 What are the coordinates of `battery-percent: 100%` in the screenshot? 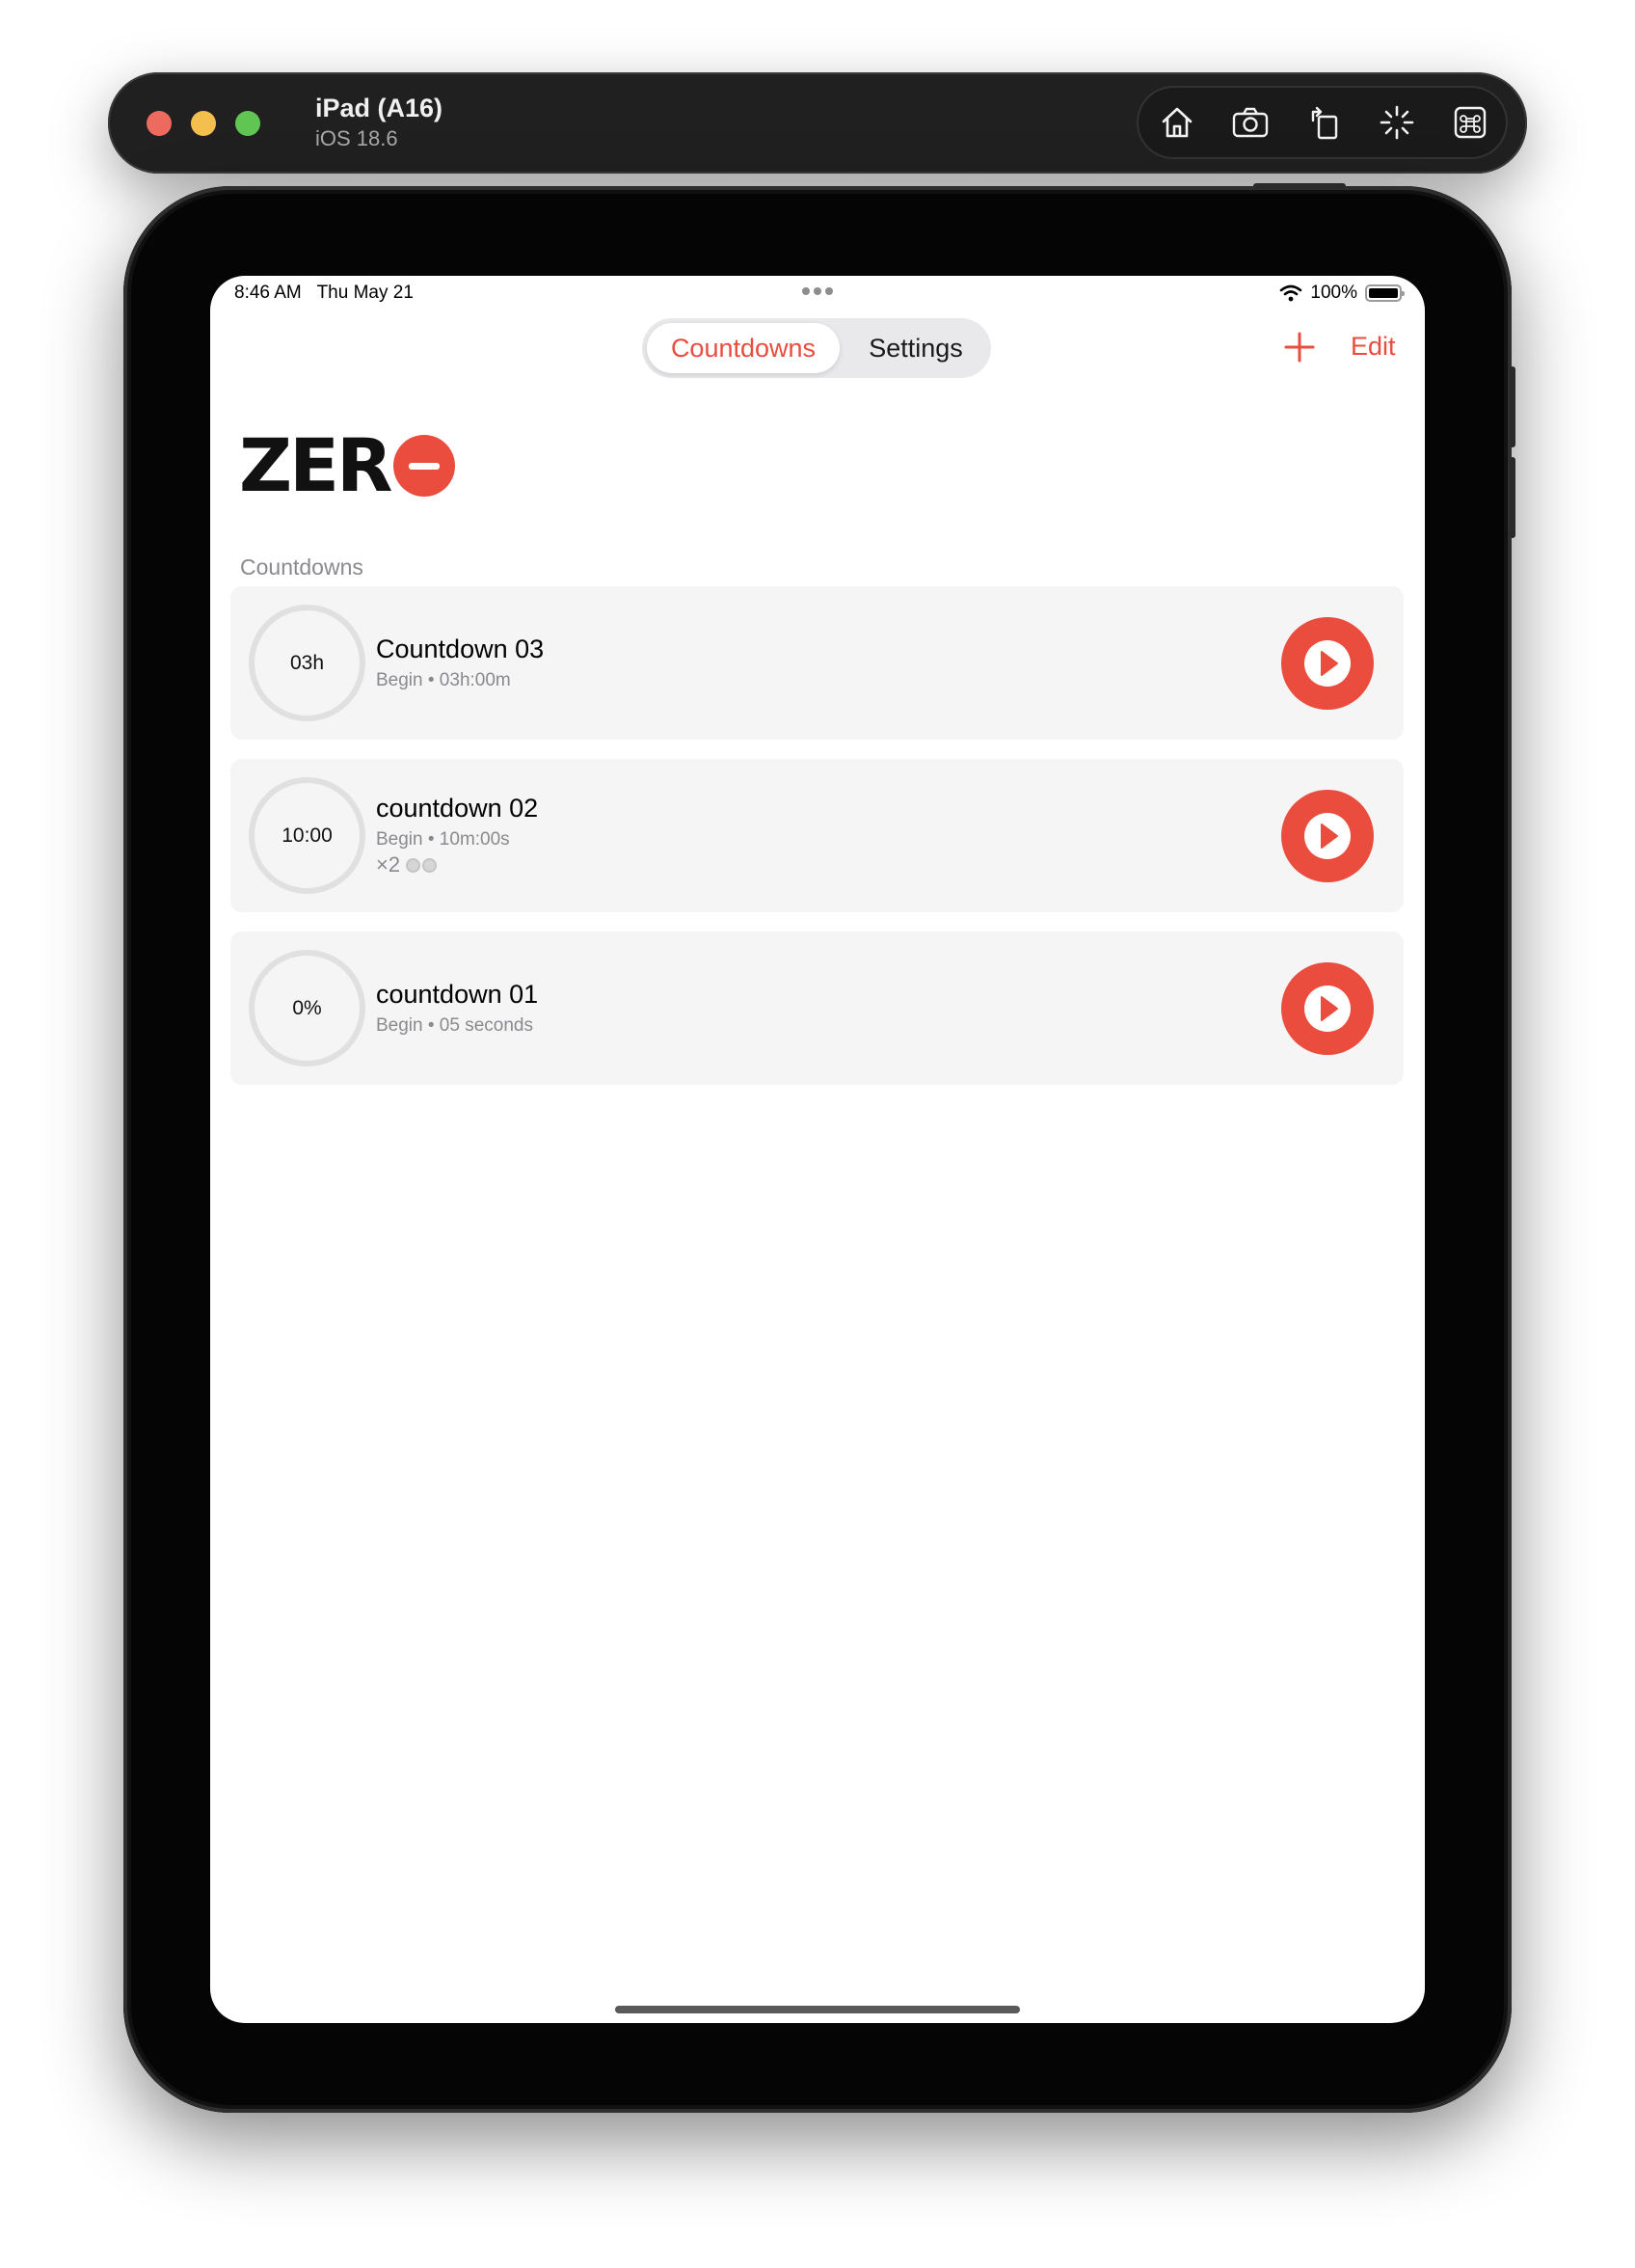 It's located at (1333, 293).